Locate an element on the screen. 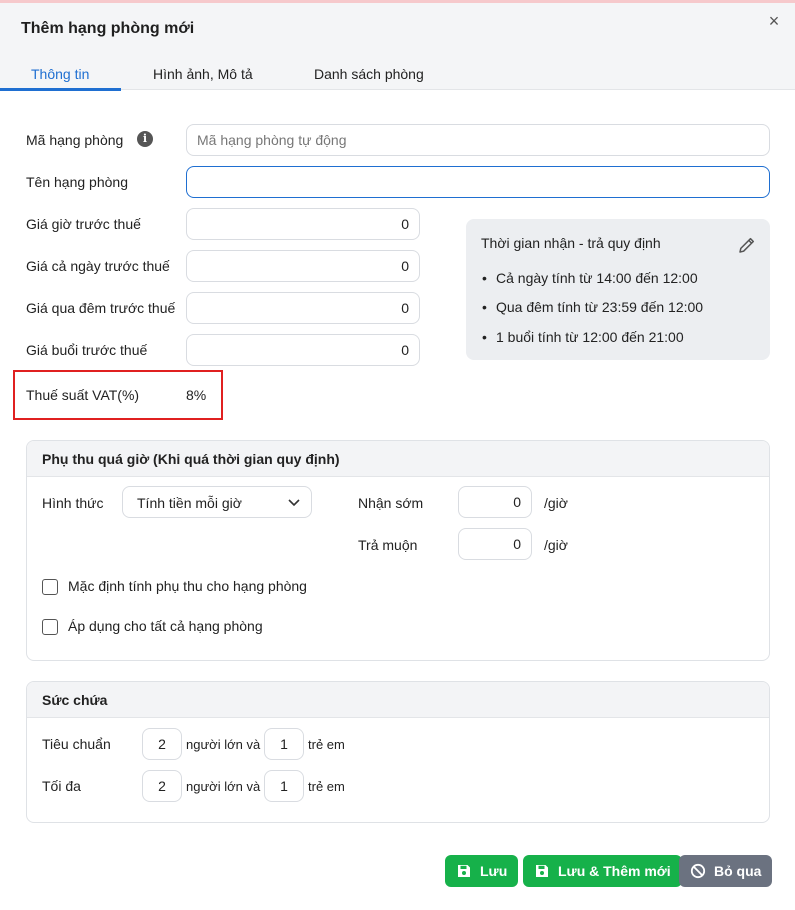  apply-all-checkbox is located at coordinates (50, 627).